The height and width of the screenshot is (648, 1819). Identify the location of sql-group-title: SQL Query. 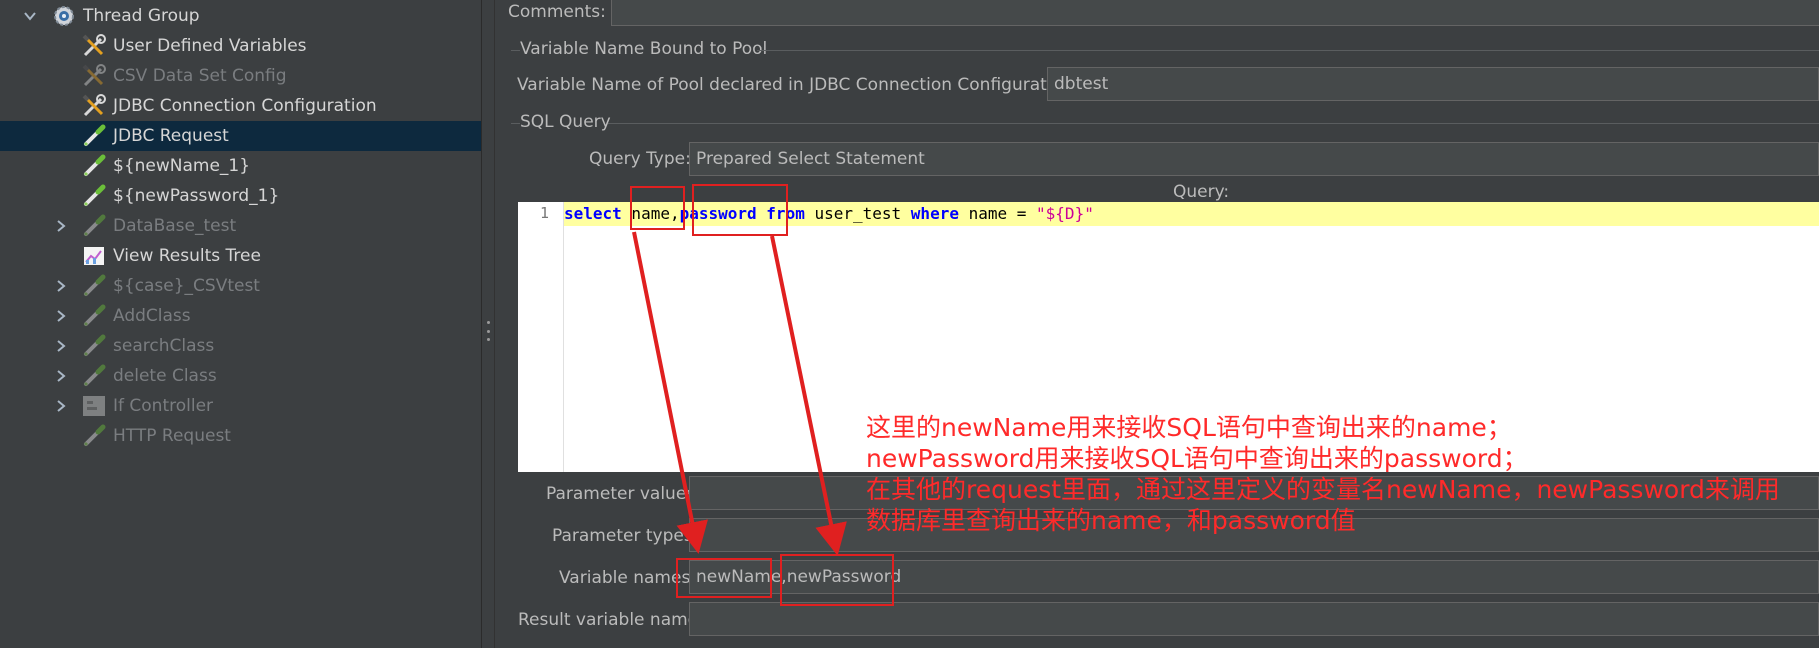
(565, 122).